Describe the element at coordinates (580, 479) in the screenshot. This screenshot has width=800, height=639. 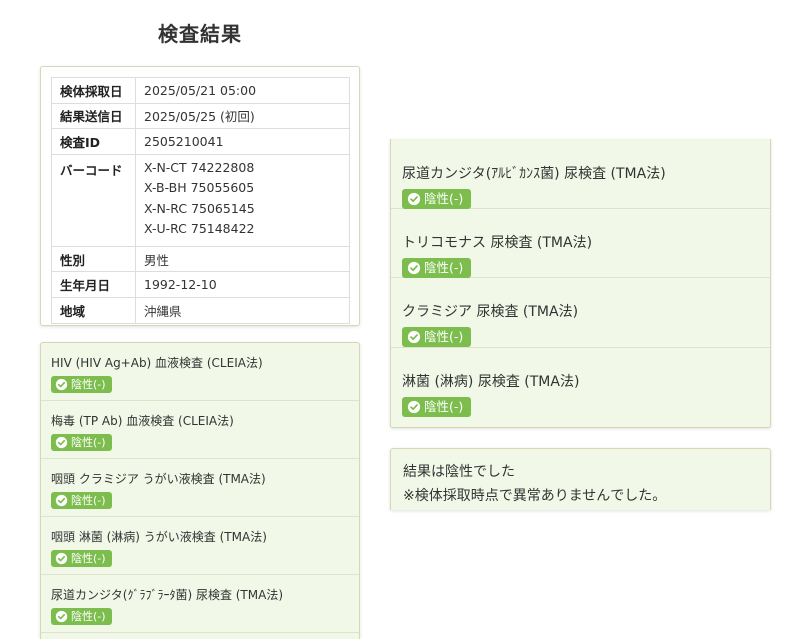
I see `summary-card: 結果は陰性でした ※検体採取時点で異常ありませんでした。` at that location.